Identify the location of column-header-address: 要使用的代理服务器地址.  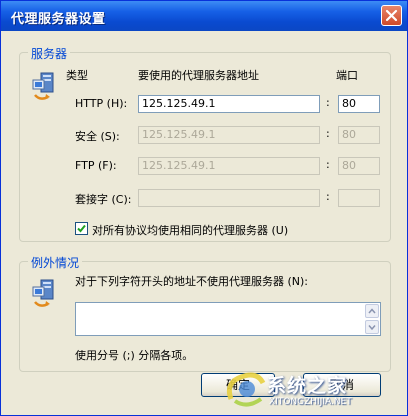
(198, 75).